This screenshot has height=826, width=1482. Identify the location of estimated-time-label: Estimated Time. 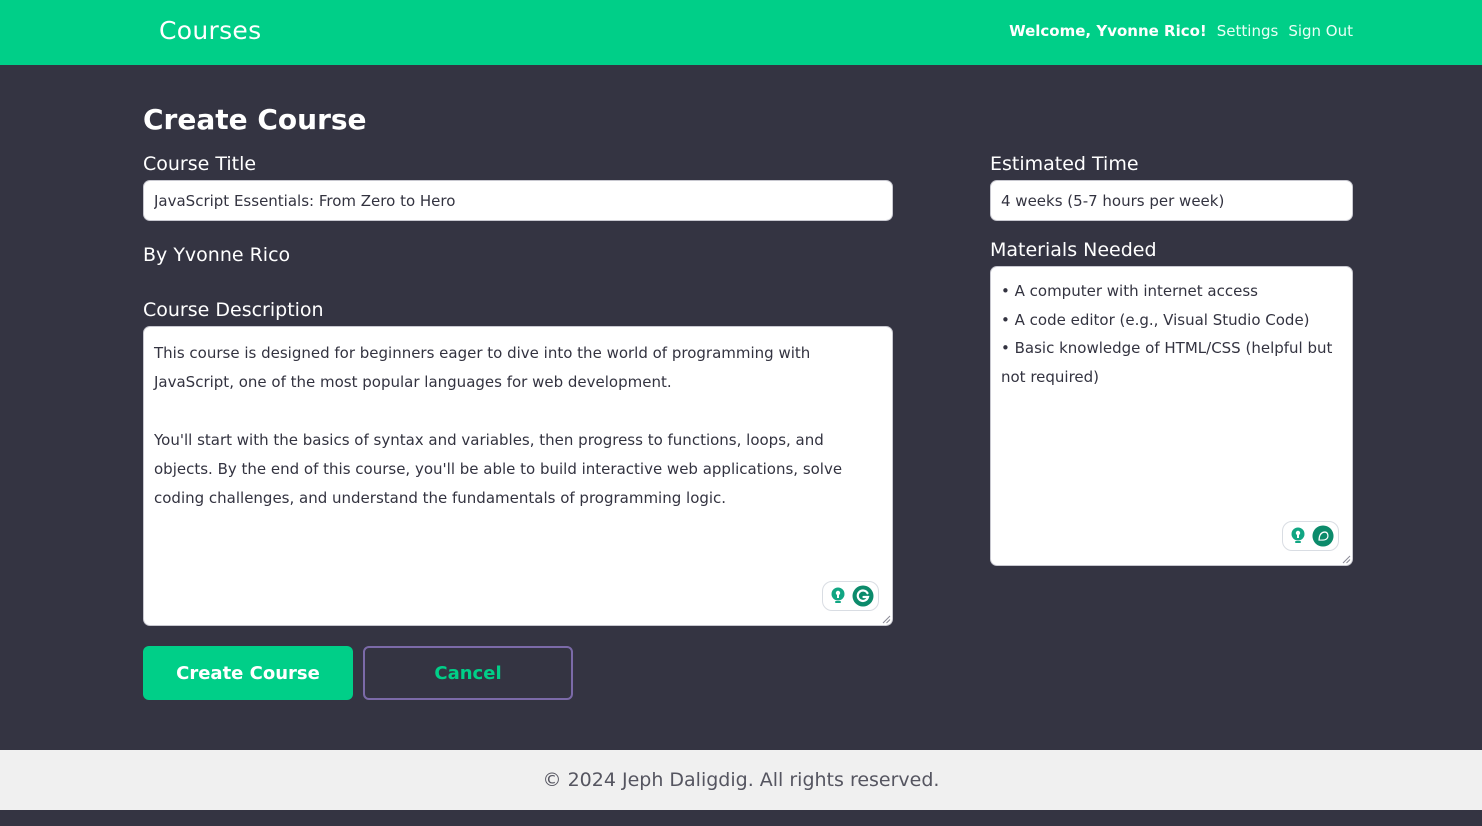
(1064, 164).